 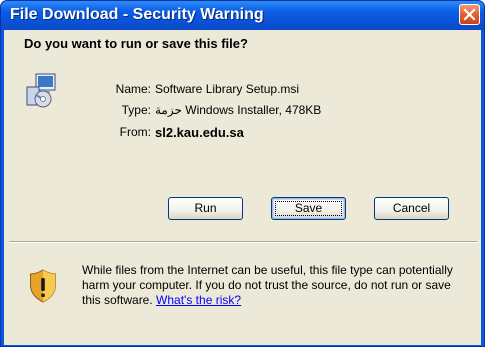 I want to click on question-heading: Do you want to run or save this file?, so click(x=136, y=43).